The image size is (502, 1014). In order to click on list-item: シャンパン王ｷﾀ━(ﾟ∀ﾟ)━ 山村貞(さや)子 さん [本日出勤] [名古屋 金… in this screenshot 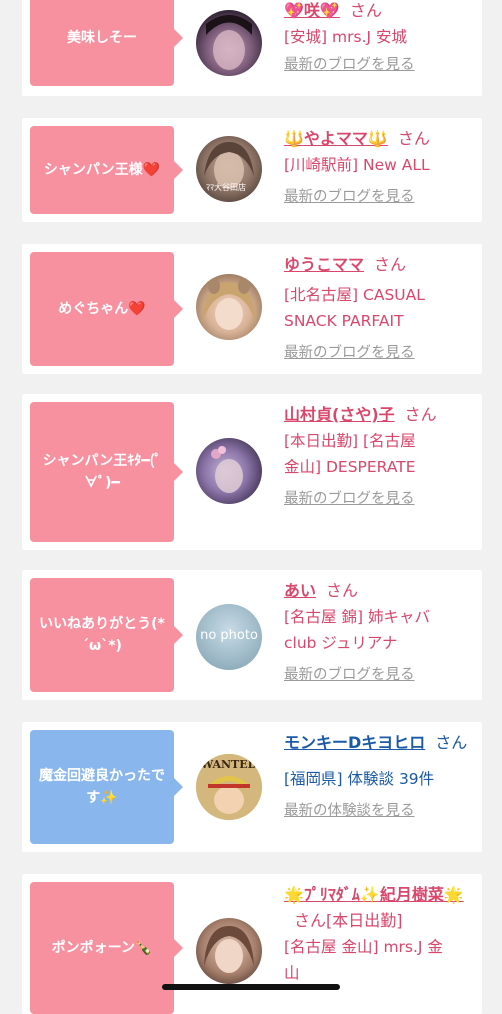, I will do `click(252, 472)`.